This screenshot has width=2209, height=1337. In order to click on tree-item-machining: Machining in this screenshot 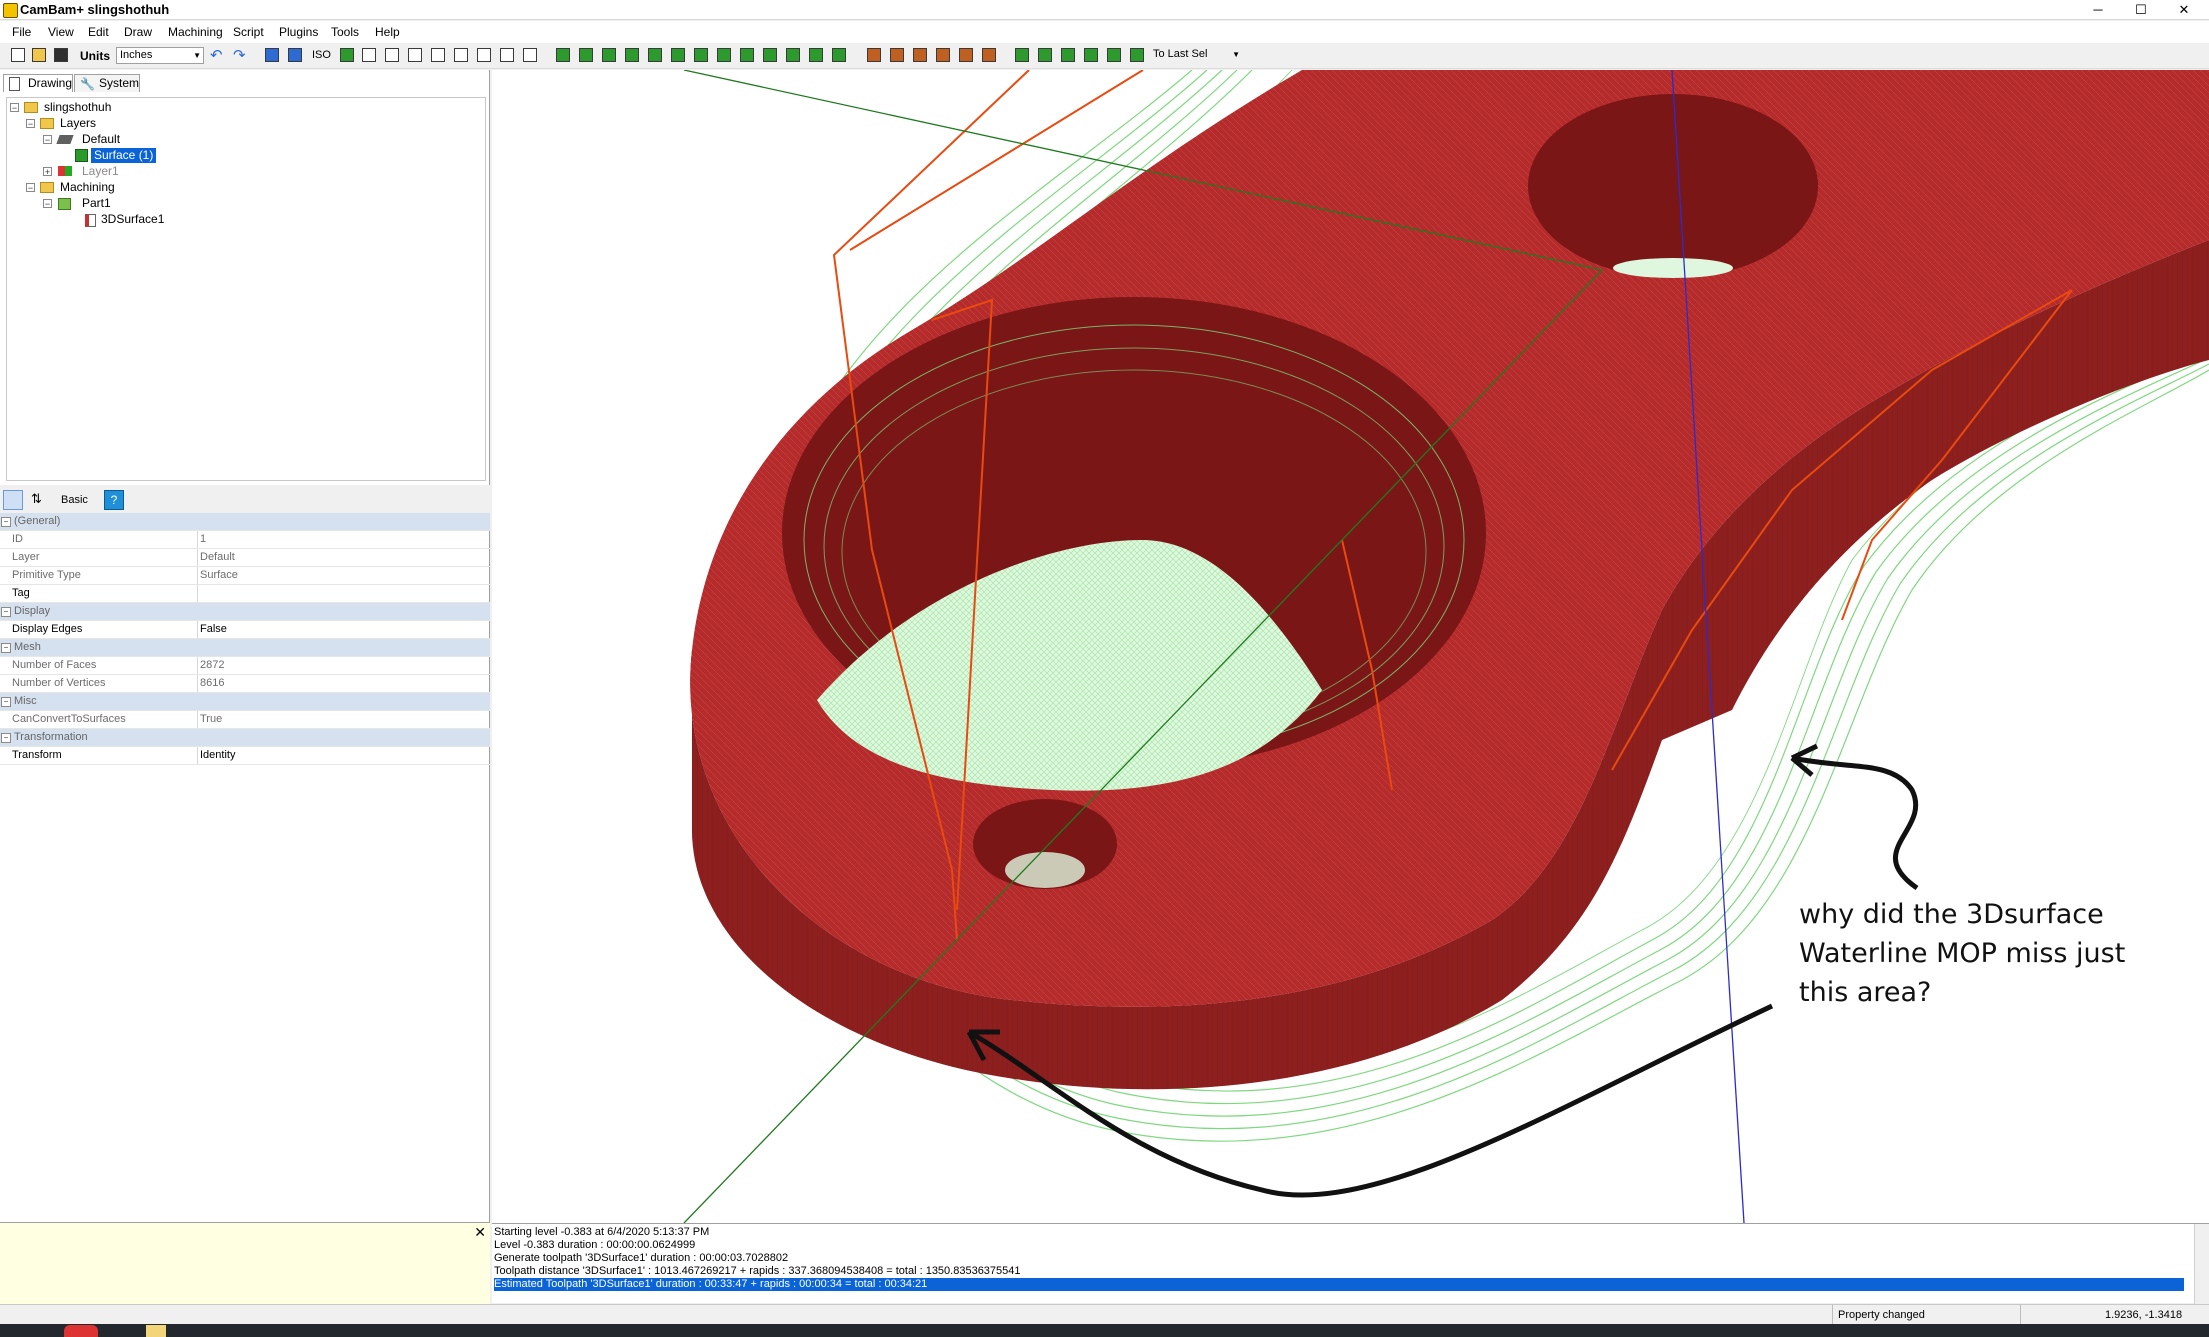, I will do `click(87, 187)`.